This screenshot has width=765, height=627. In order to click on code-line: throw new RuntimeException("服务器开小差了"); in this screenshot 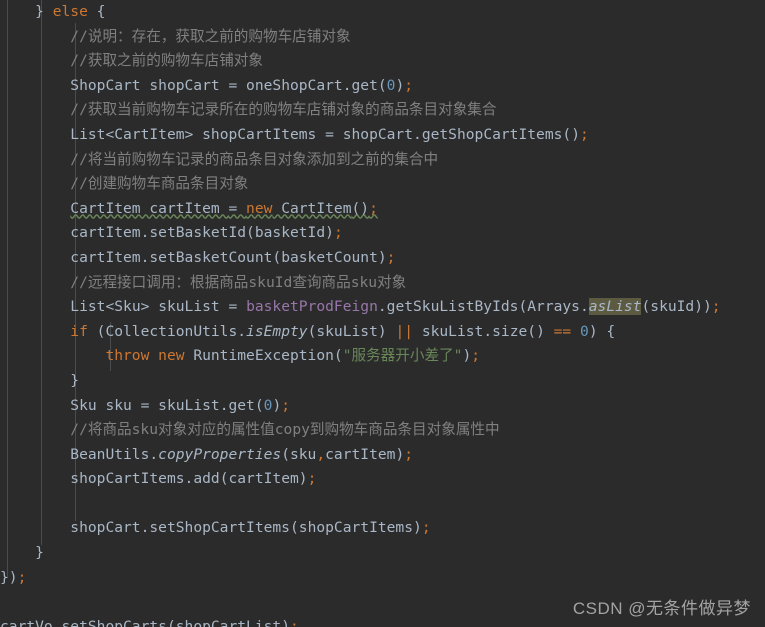, I will do `click(382, 356)`.